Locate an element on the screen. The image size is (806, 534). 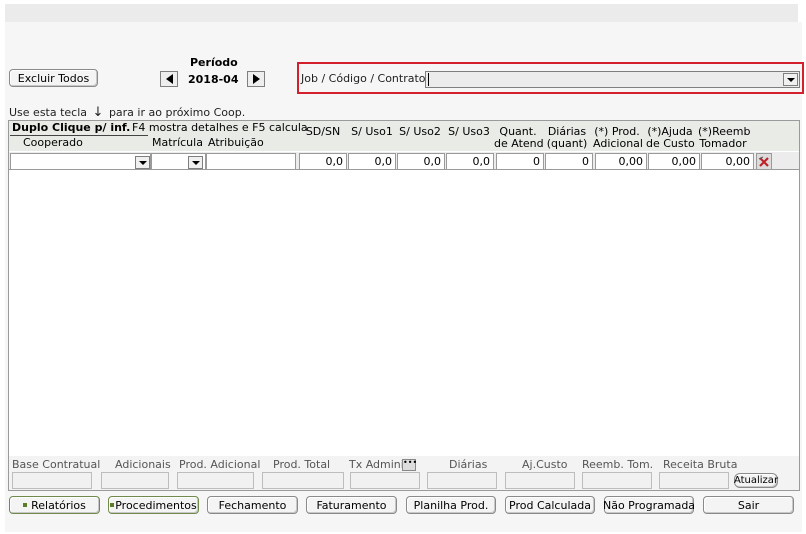
planilha-prod-button: Planilha Prod. is located at coordinates (451, 505).